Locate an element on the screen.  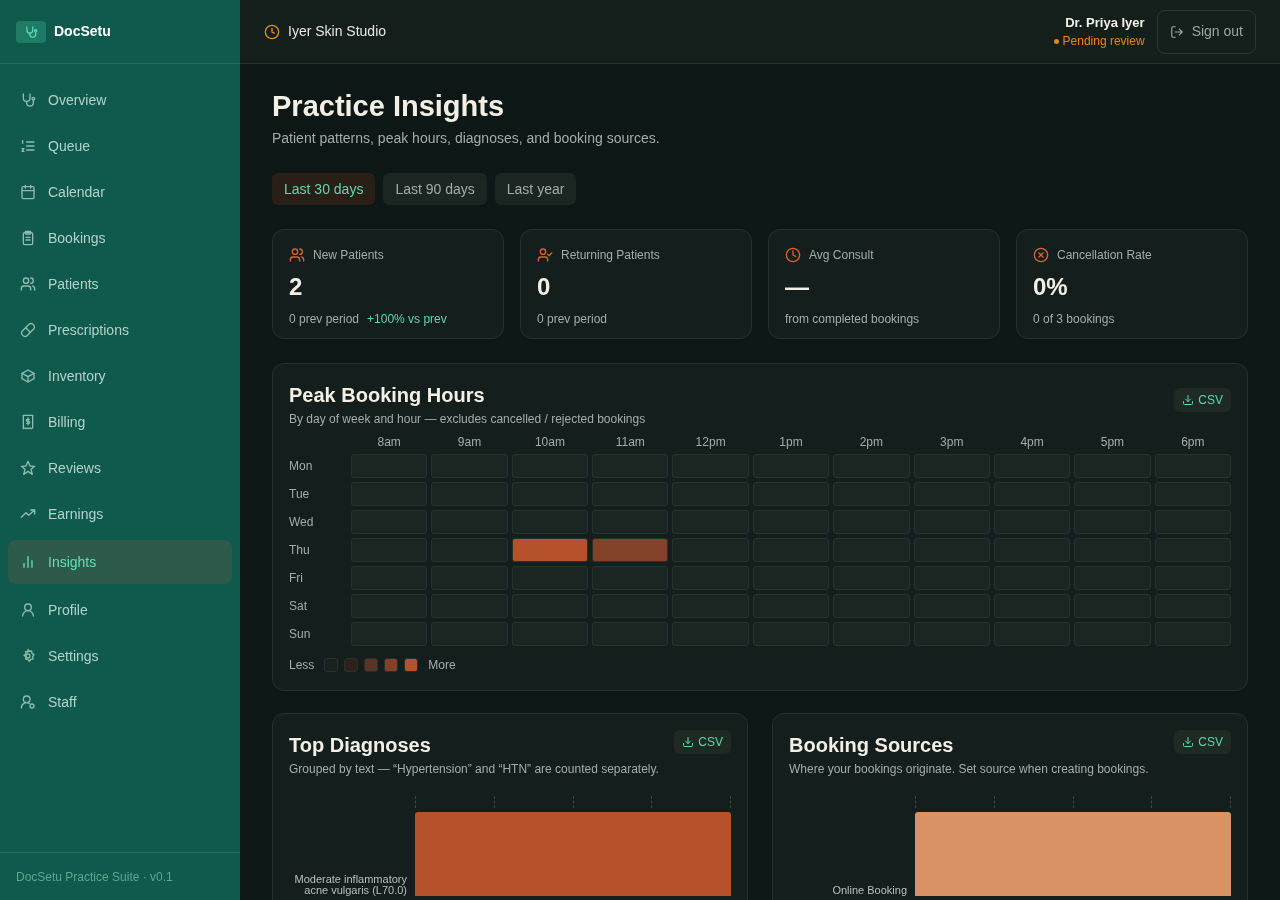
card-title: Booking Sources is located at coordinates (872, 745).